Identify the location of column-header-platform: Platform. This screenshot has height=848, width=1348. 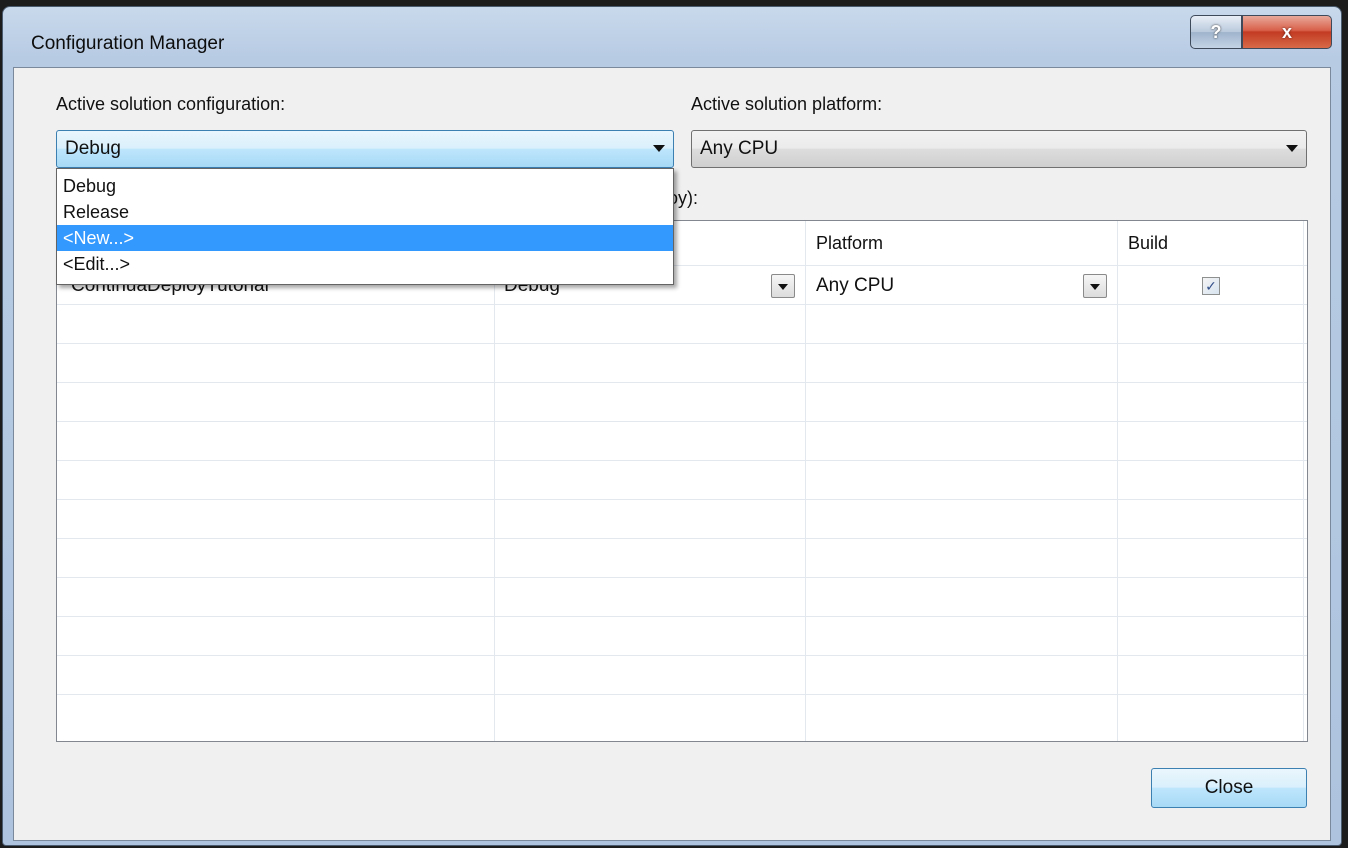
(962, 243).